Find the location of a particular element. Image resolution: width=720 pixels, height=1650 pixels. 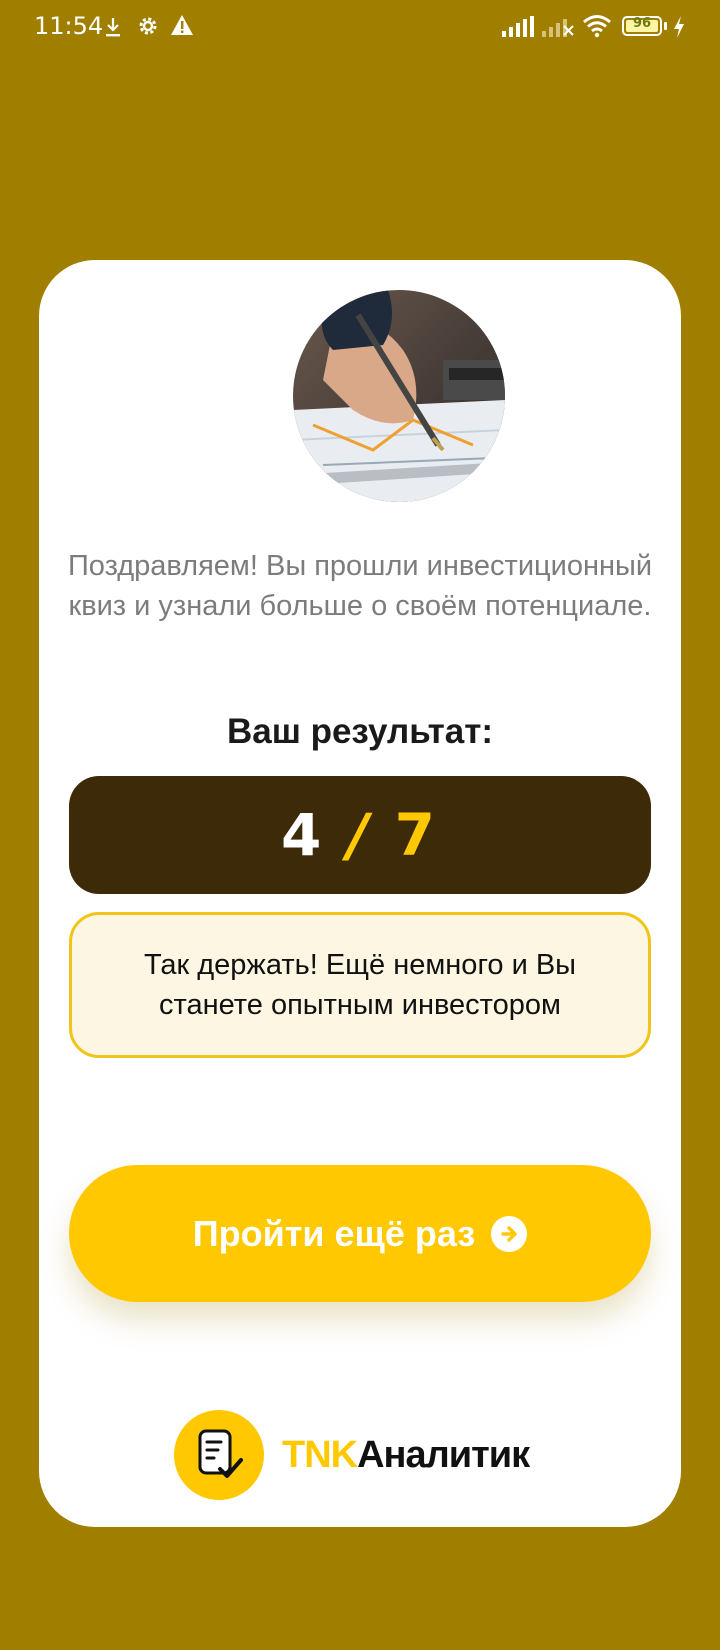

battery-percent: 96 is located at coordinates (642, 23).